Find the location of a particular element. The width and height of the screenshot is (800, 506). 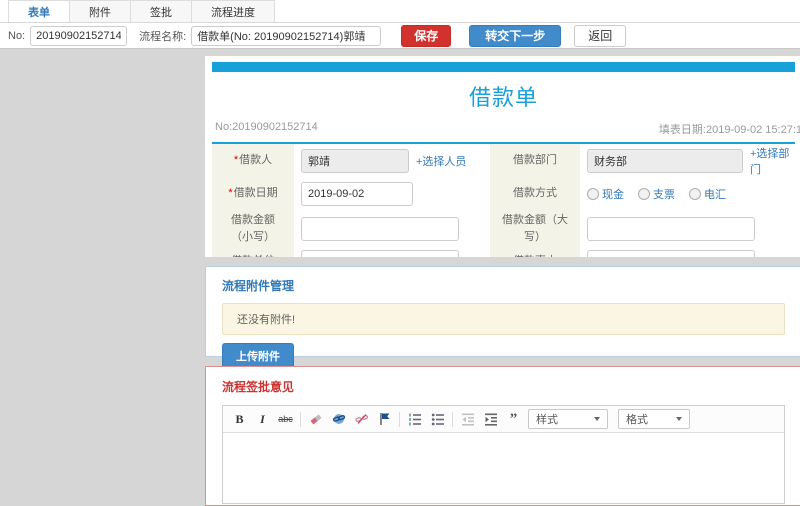

loan-reason-input is located at coordinates (671, 253).